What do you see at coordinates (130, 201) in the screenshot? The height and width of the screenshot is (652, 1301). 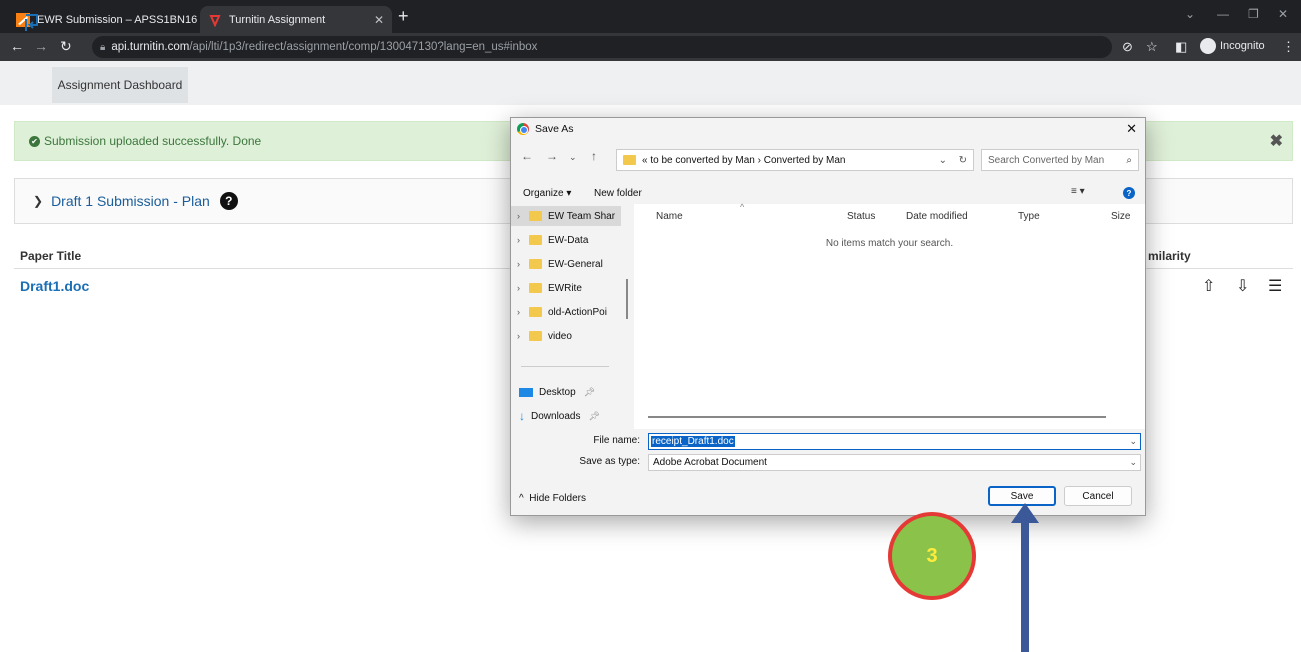 I see `draft-title: Draft 1 Submission - Plan` at bounding box center [130, 201].